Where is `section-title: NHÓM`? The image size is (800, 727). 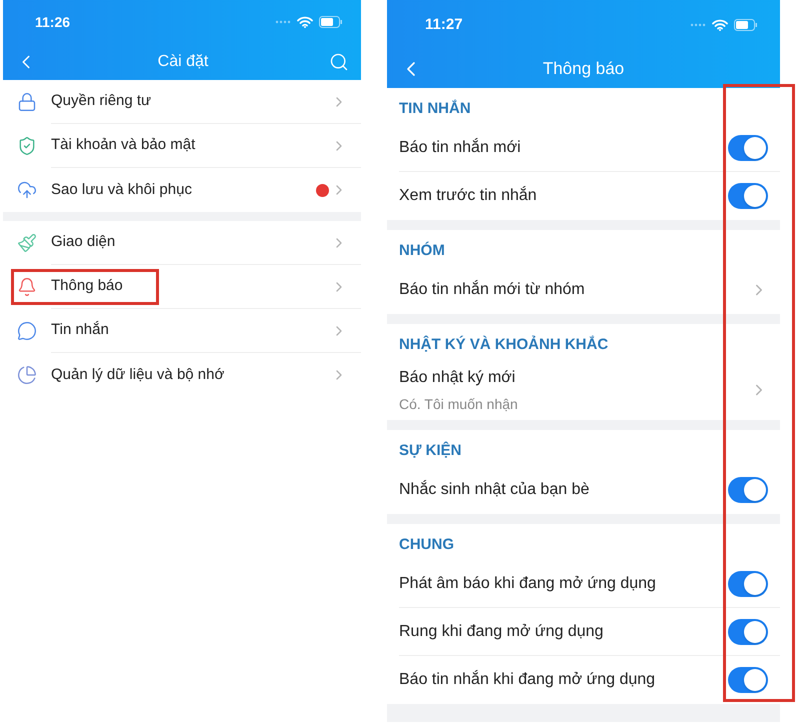
section-title: NHÓM is located at coordinates (422, 250).